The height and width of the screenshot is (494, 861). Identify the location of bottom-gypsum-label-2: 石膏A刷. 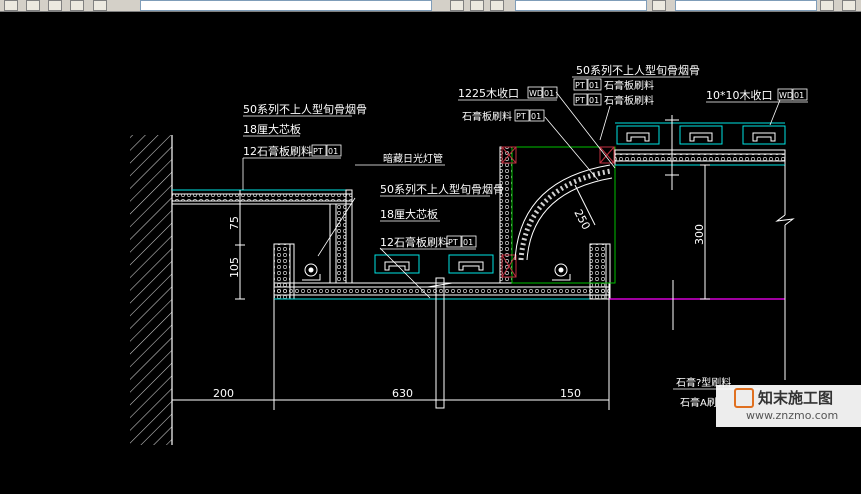
(698, 402).